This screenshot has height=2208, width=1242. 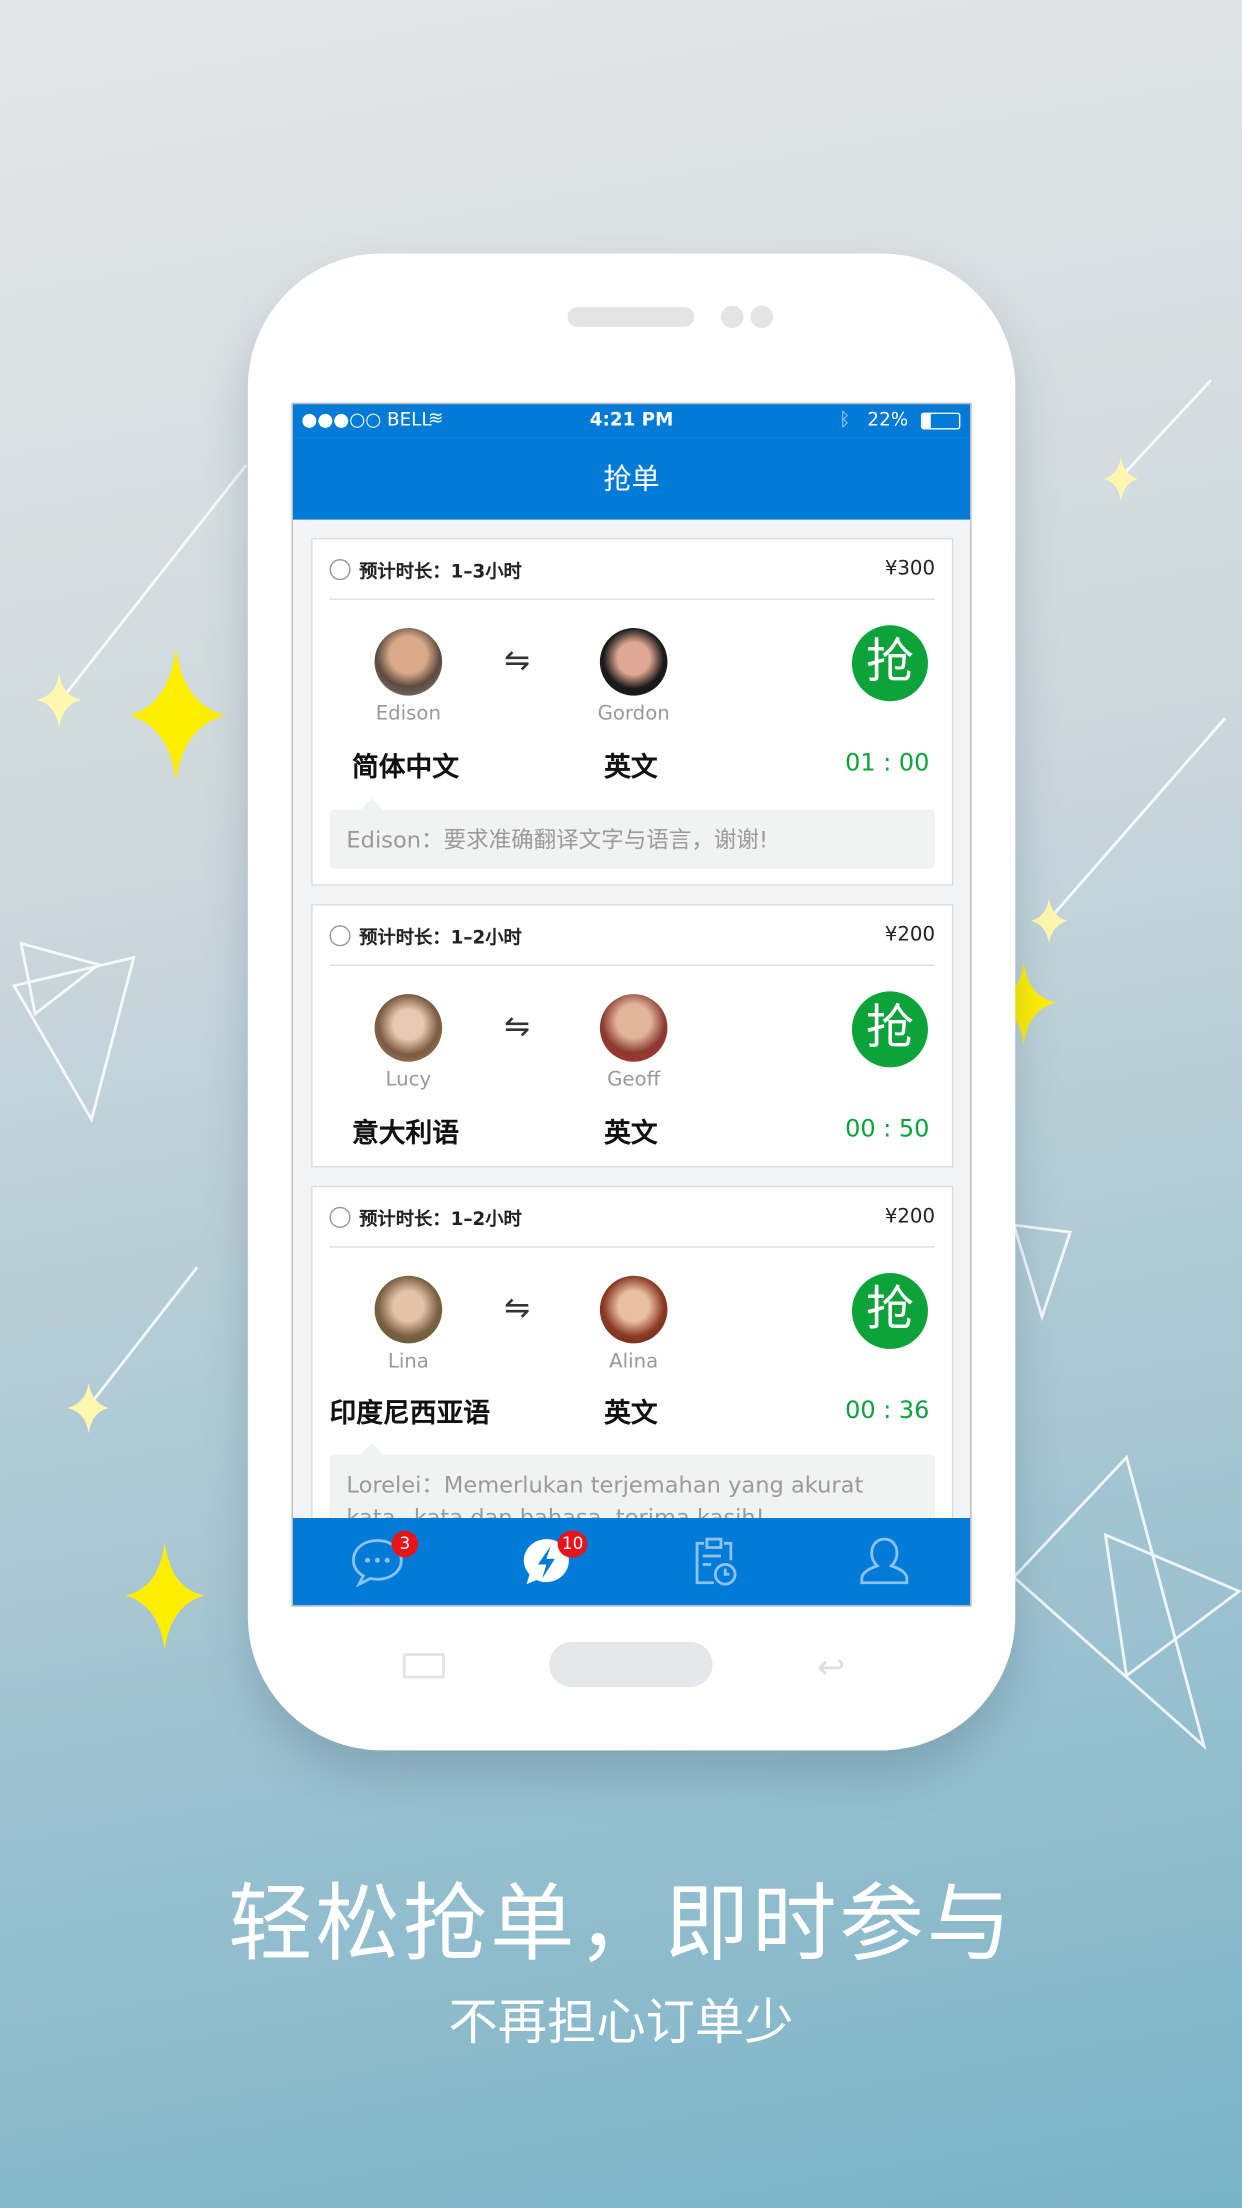 I want to click on nav-bar: 抢单, so click(x=631, y=478).